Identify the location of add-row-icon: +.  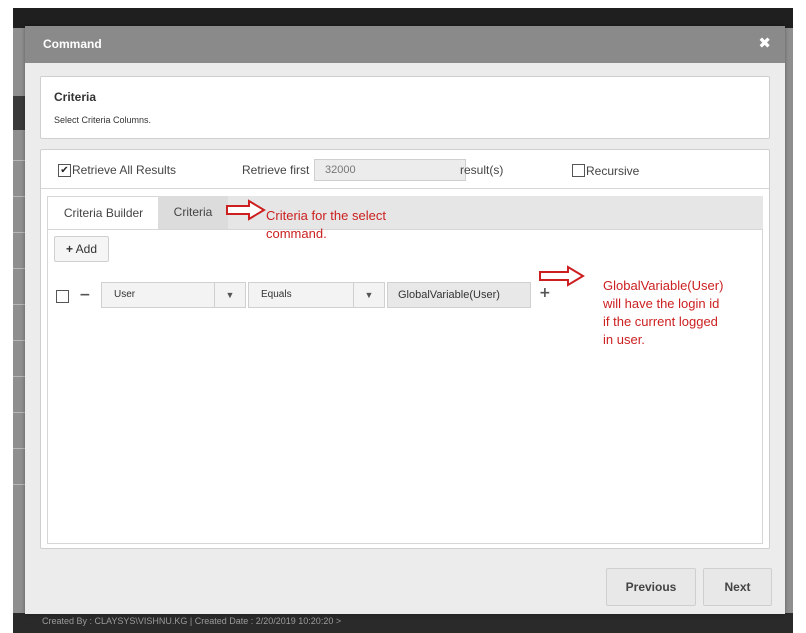
(545, 293).